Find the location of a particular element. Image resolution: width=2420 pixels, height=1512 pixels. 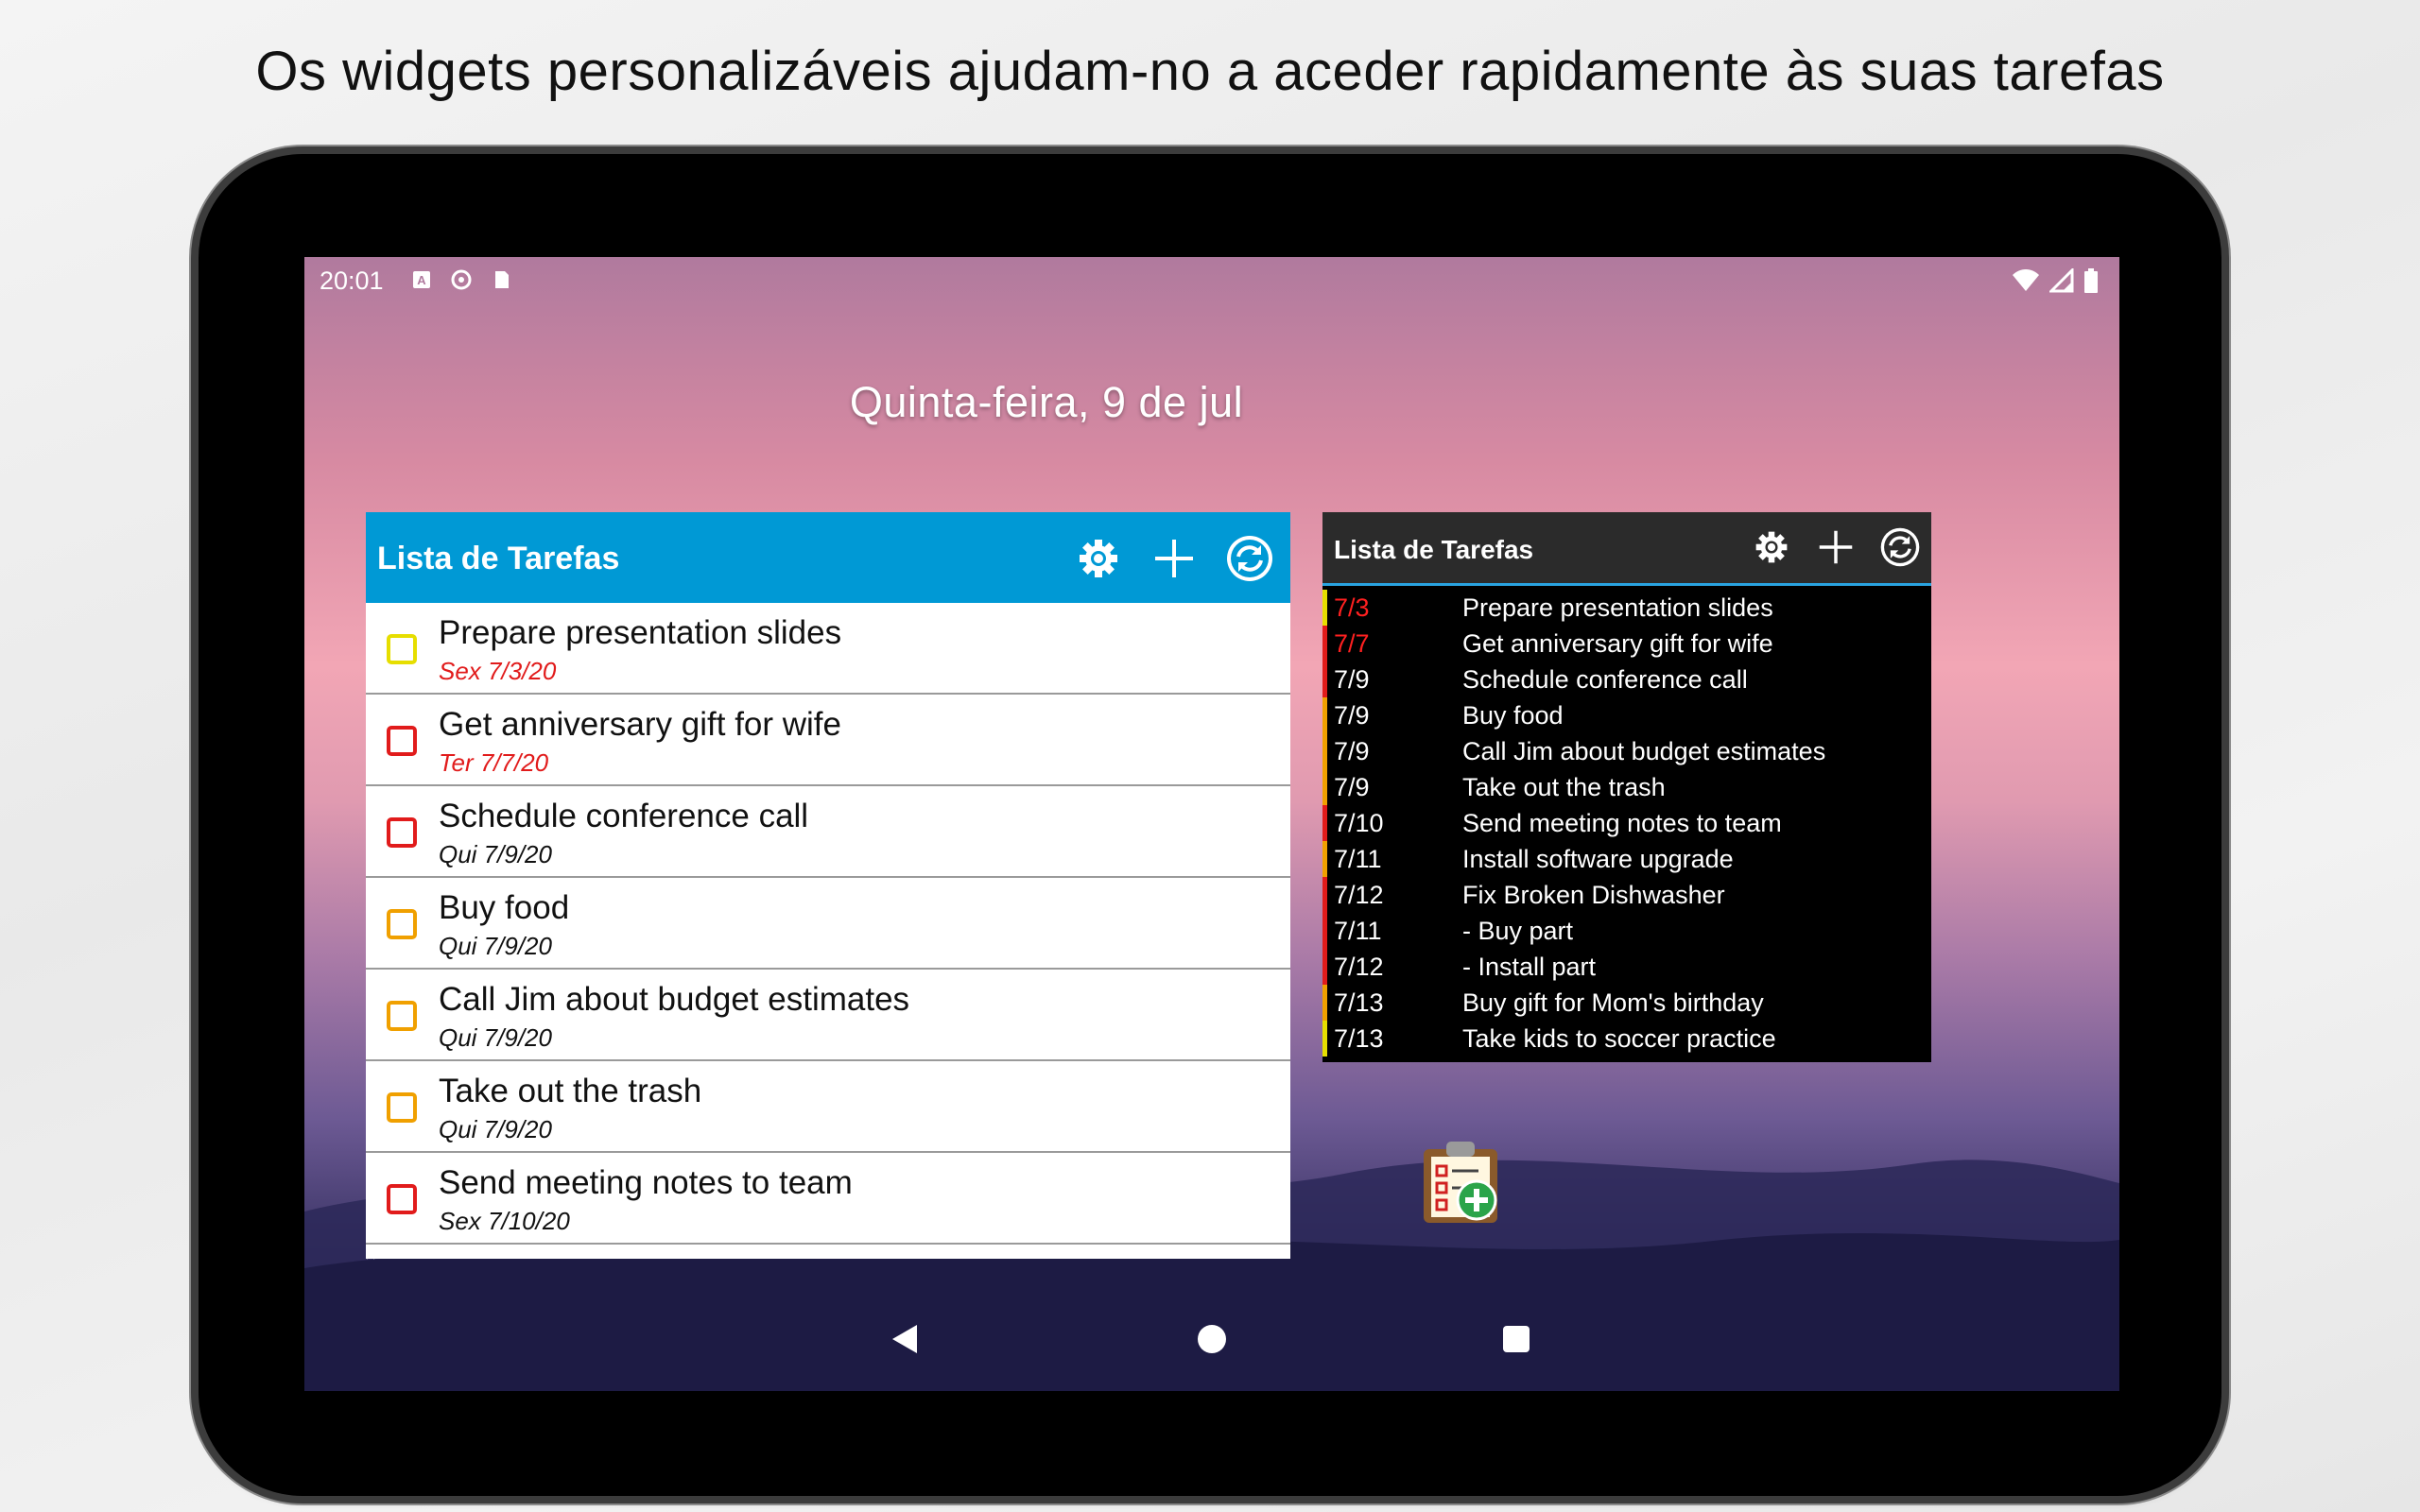

task-row: Buy food Qui 7/9/20 is located at coordinates (828, 924).